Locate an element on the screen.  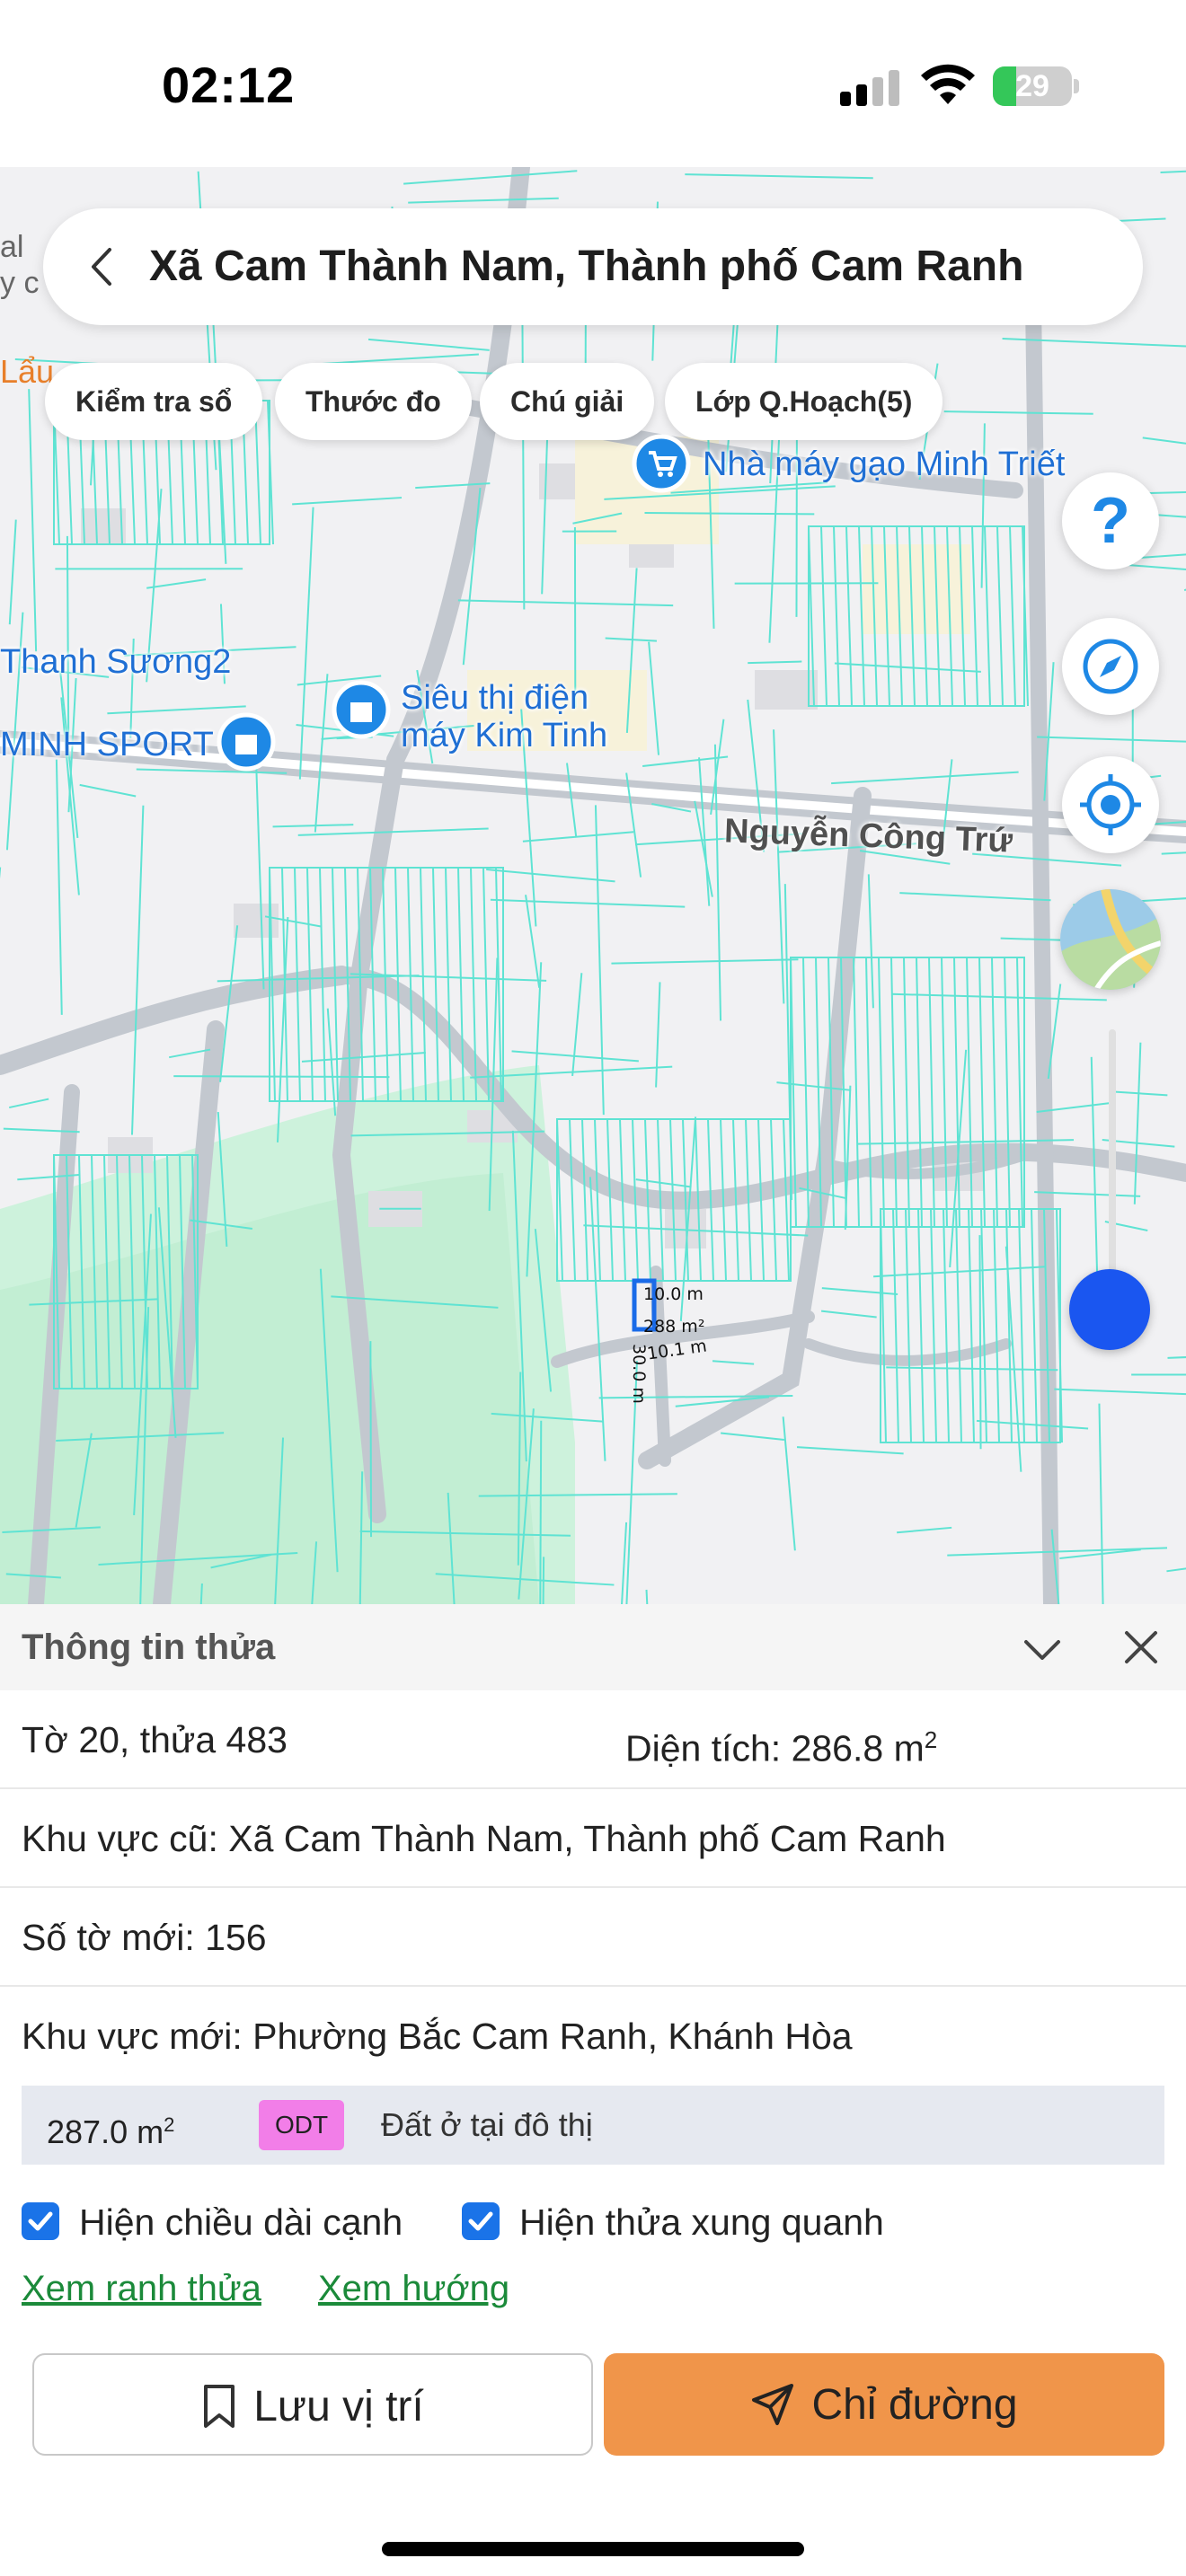
map-layer-toggle is located at coordinates (1110, 939).